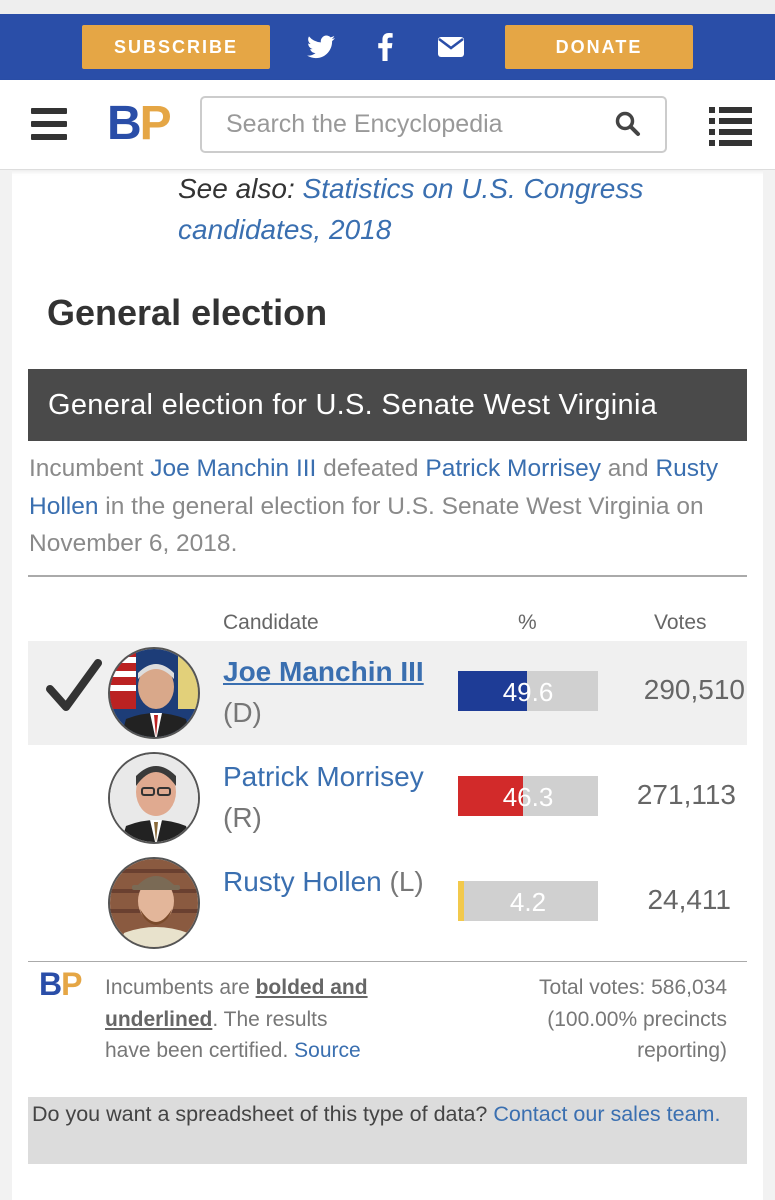 The width and height of the screenshot is (775, 1200). What do you see at coordinates (60, 984) in the screenshot?
I see `ballotpedia-logo-small: BP` at bounding box center [60, 984].